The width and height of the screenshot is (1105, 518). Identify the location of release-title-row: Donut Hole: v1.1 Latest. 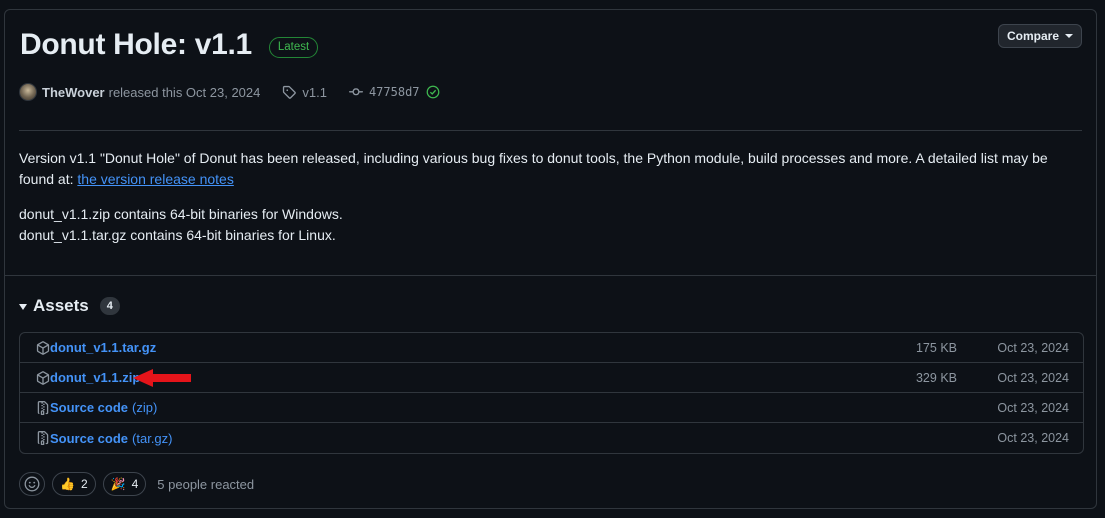
(169, 45).